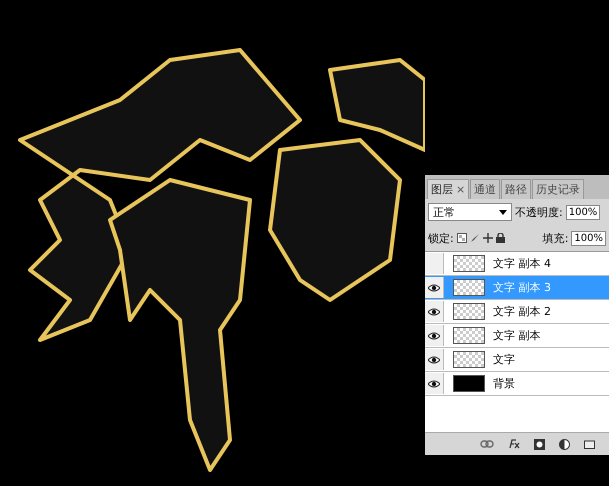  I want to click on panel-tab: 历史记录, so click(558, 189).